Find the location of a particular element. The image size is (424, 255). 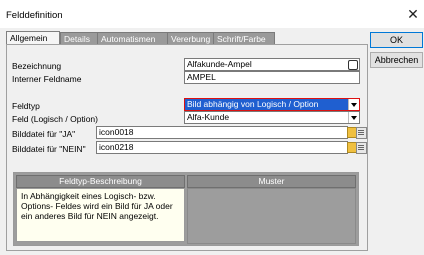

bild-ja-label: Bilddatei für "JA" is located at coordinates (44, 134).